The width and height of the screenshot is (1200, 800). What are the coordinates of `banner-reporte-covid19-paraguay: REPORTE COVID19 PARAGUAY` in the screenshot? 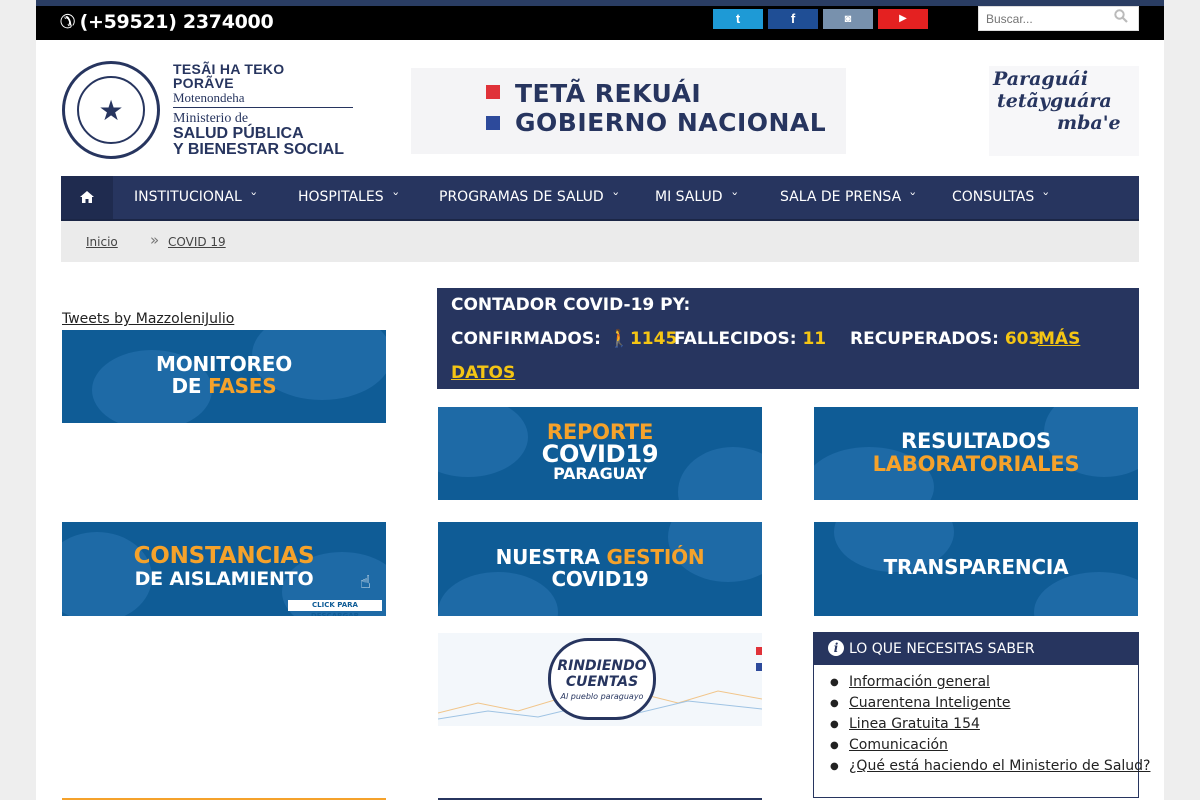 It's located at (600, 453).